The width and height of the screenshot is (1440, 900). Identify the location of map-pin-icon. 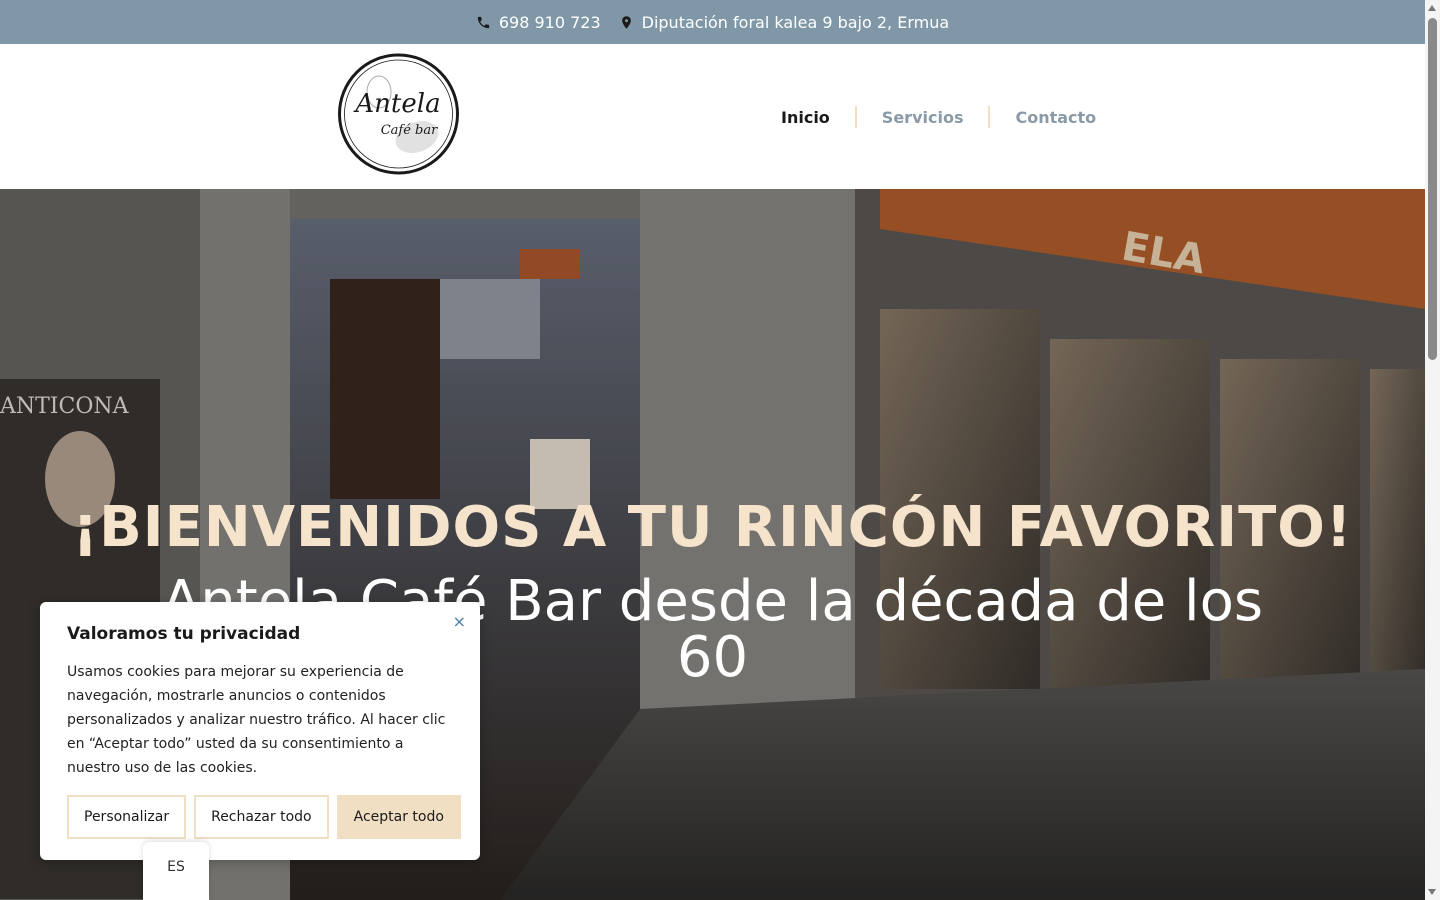
(626, 22).